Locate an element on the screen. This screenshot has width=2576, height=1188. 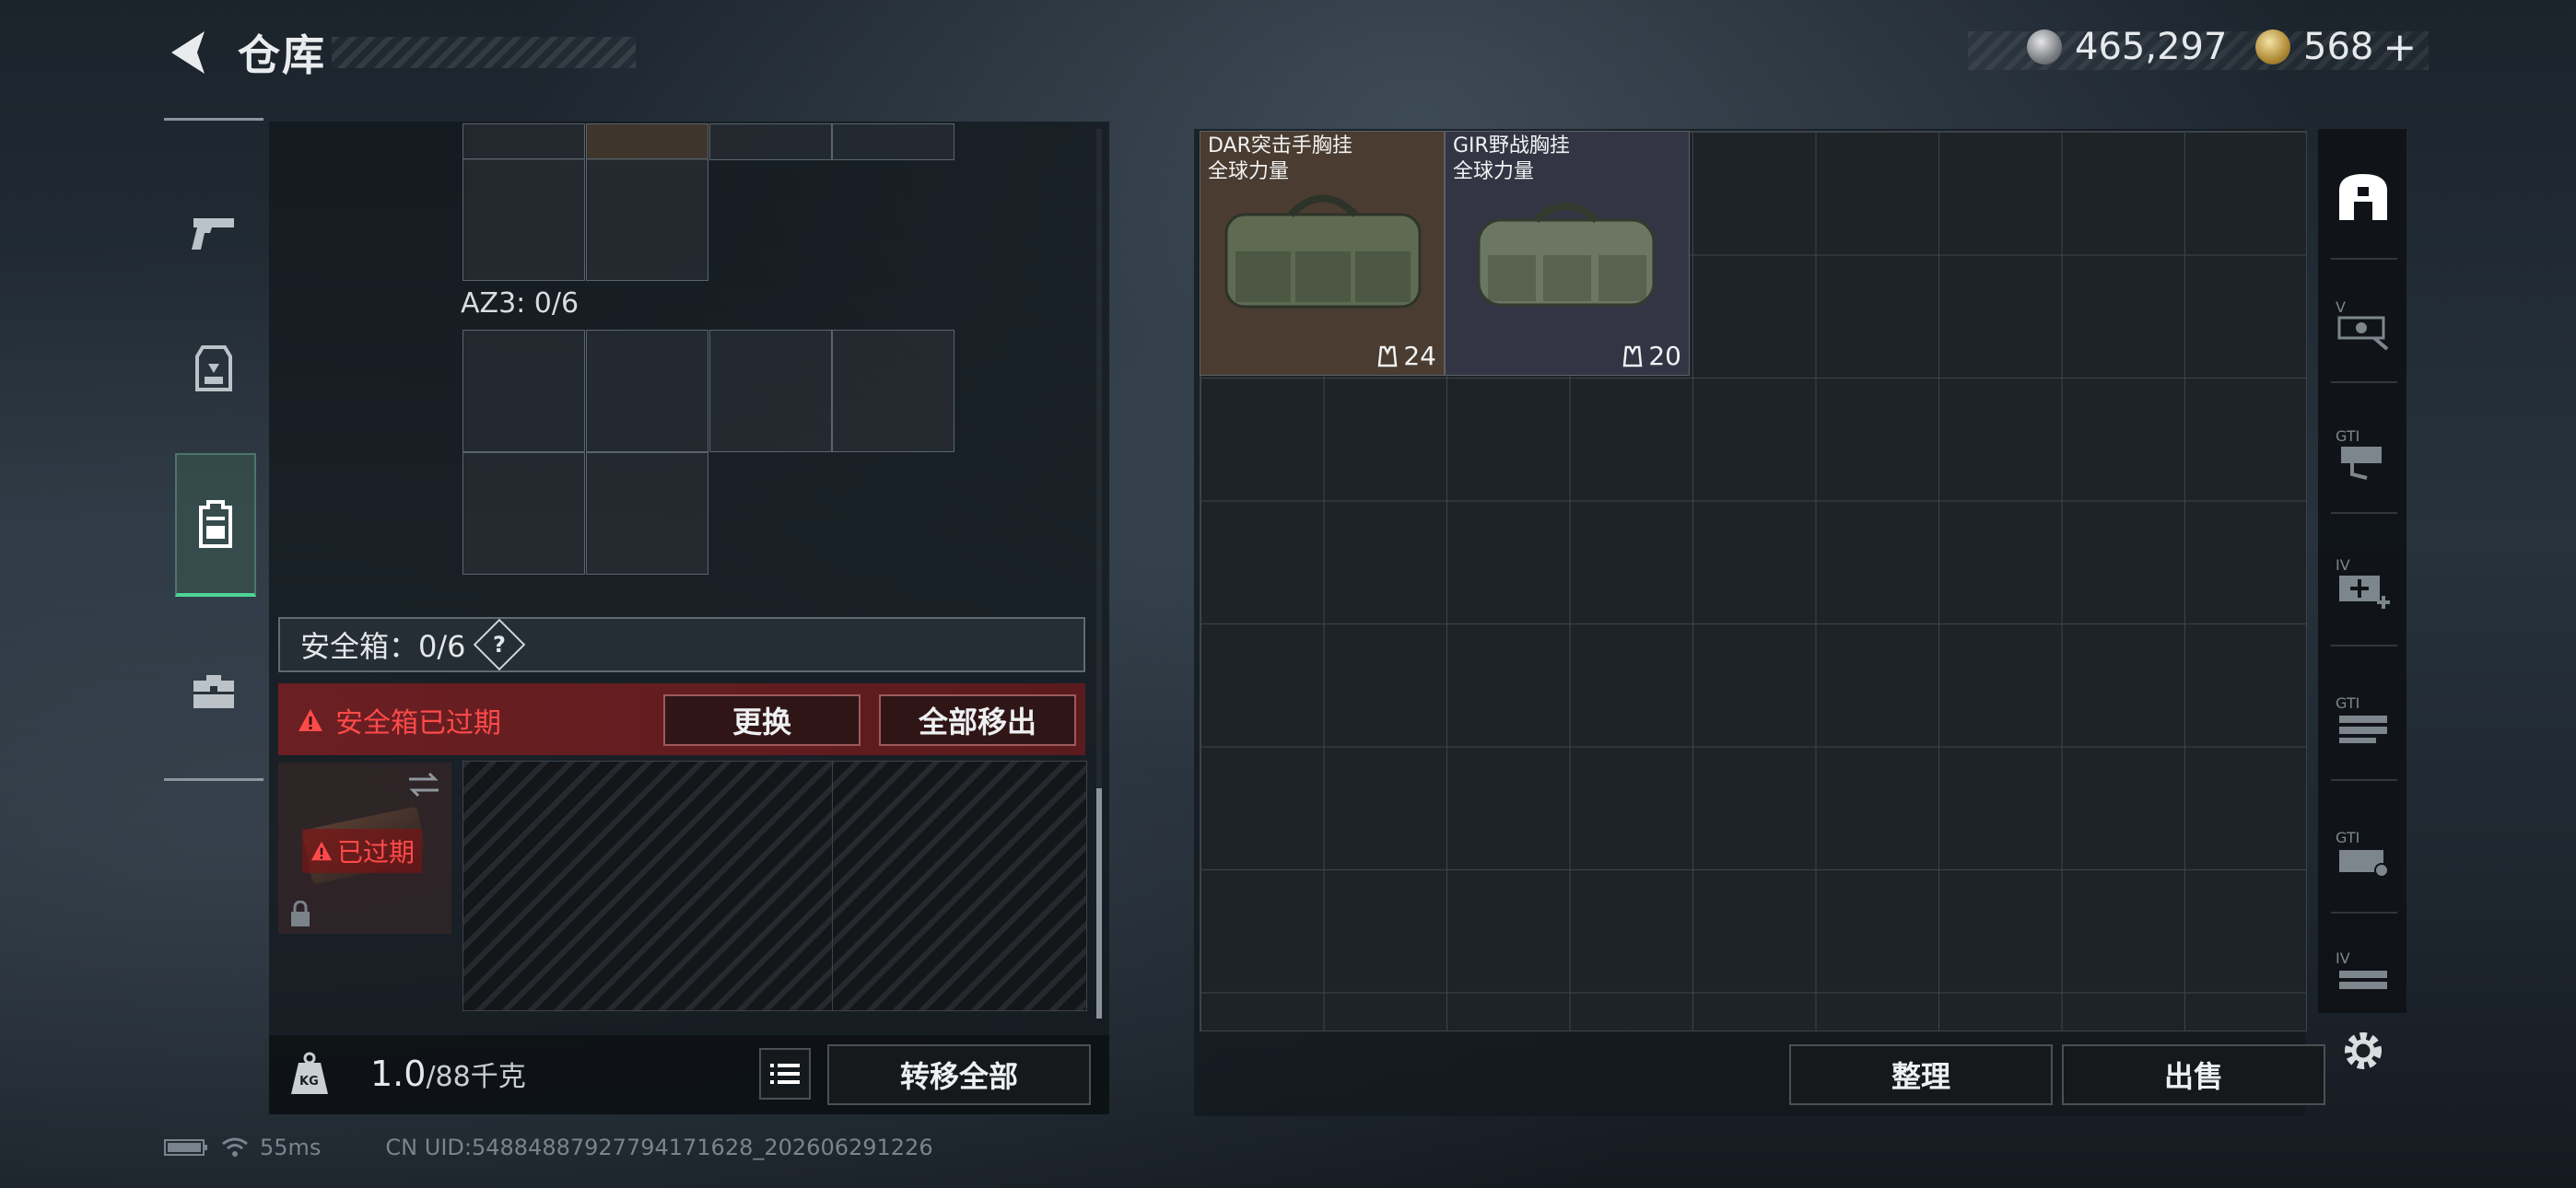
tab-medical: IV is located at coordinates (2363, 583).